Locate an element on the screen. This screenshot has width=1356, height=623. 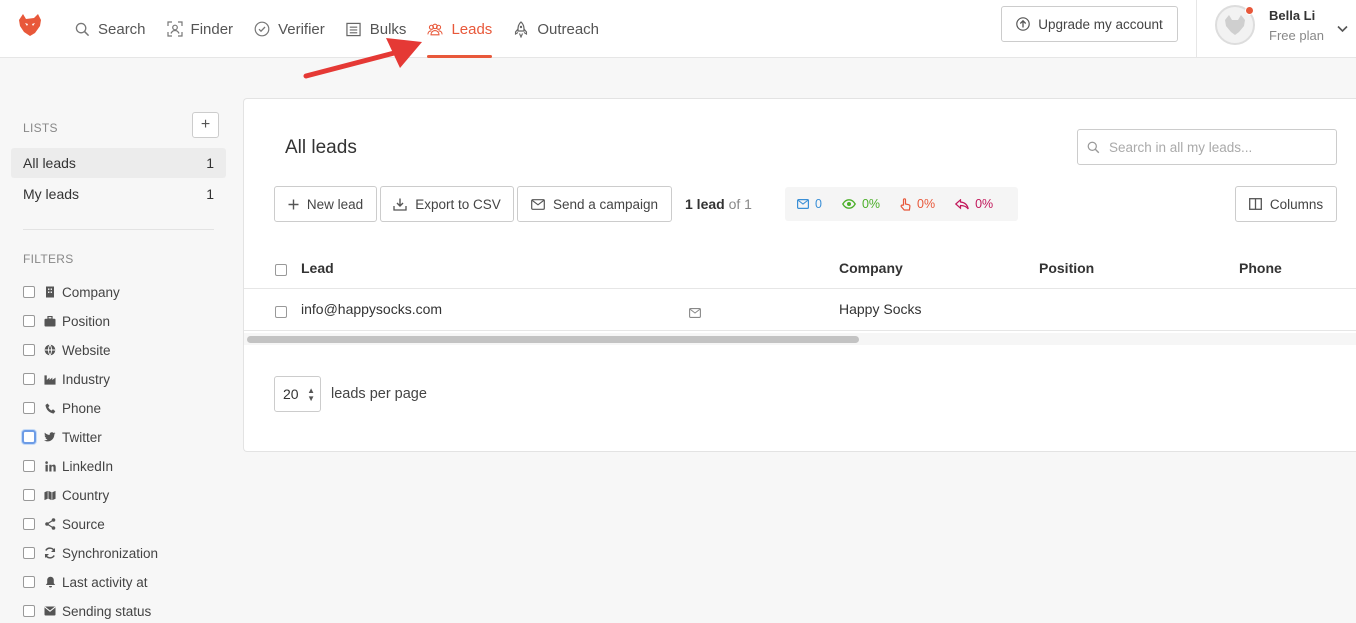
reply-icon is located at coordinates (962, 204).